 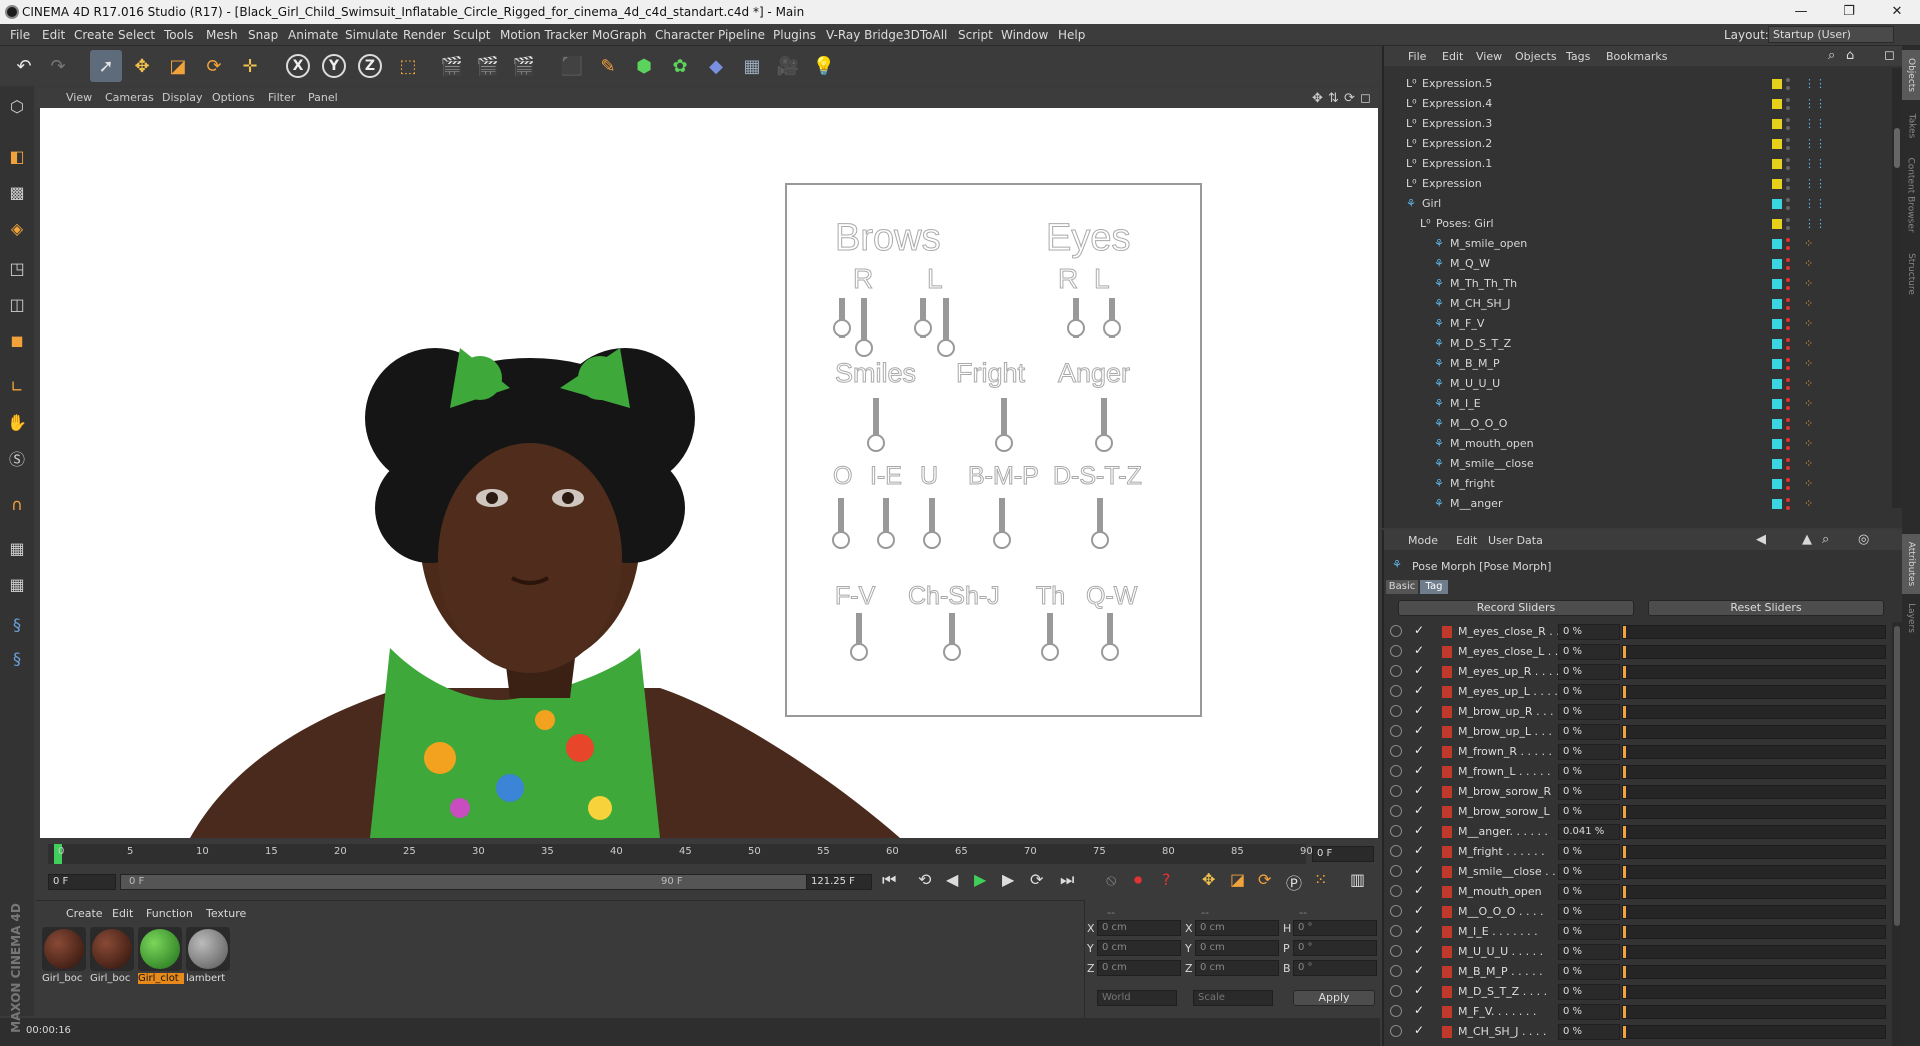 I want to click on object-row: L⁰ Expression.3 ⋮⋮, so click(x=1634, y=124).